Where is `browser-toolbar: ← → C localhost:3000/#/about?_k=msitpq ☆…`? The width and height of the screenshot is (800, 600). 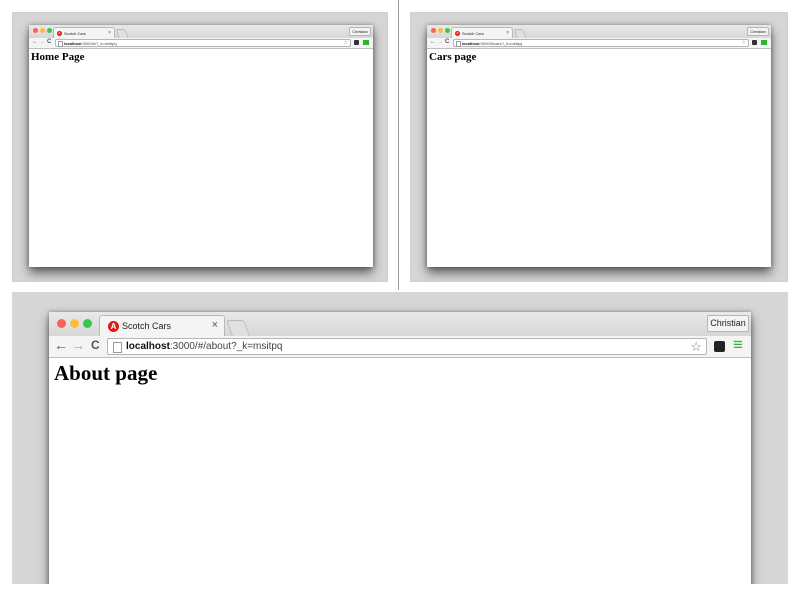
browser-toolbar: ← → C localhost:3000/#/about?_k=msitpq ☆… is located at coordinates (400, 346).